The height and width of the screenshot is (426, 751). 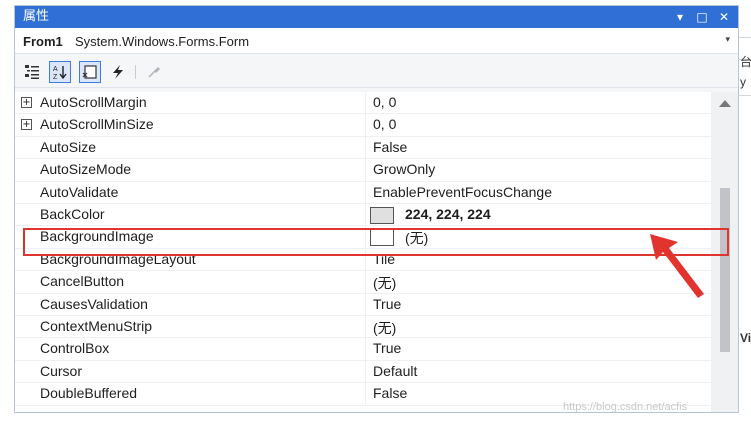 I want to click on property-row: ControlBox True, so click(x=363, y=349).